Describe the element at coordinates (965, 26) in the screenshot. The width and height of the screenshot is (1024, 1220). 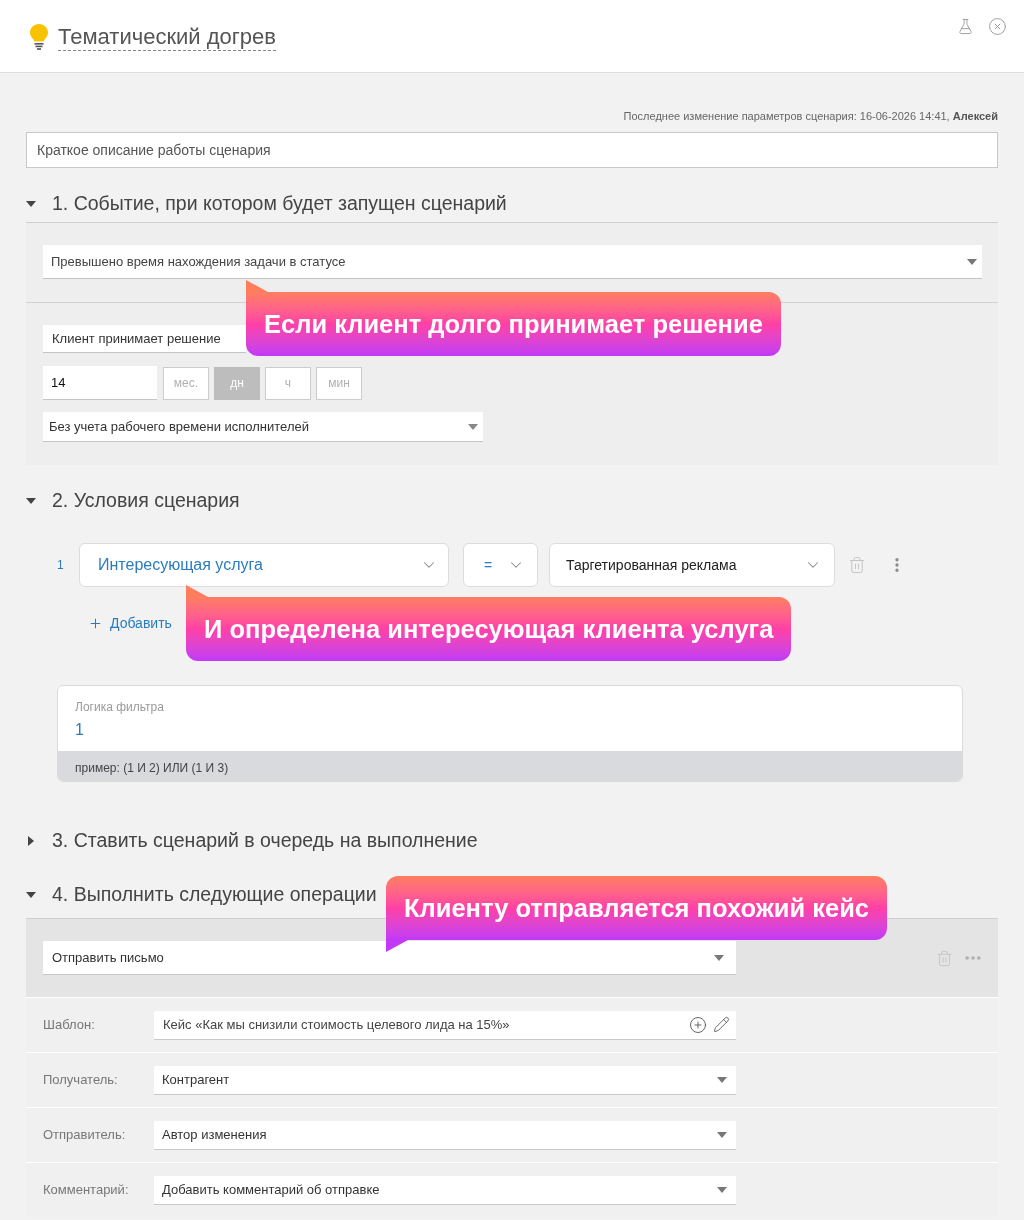
I see `flask-icon` at that location.